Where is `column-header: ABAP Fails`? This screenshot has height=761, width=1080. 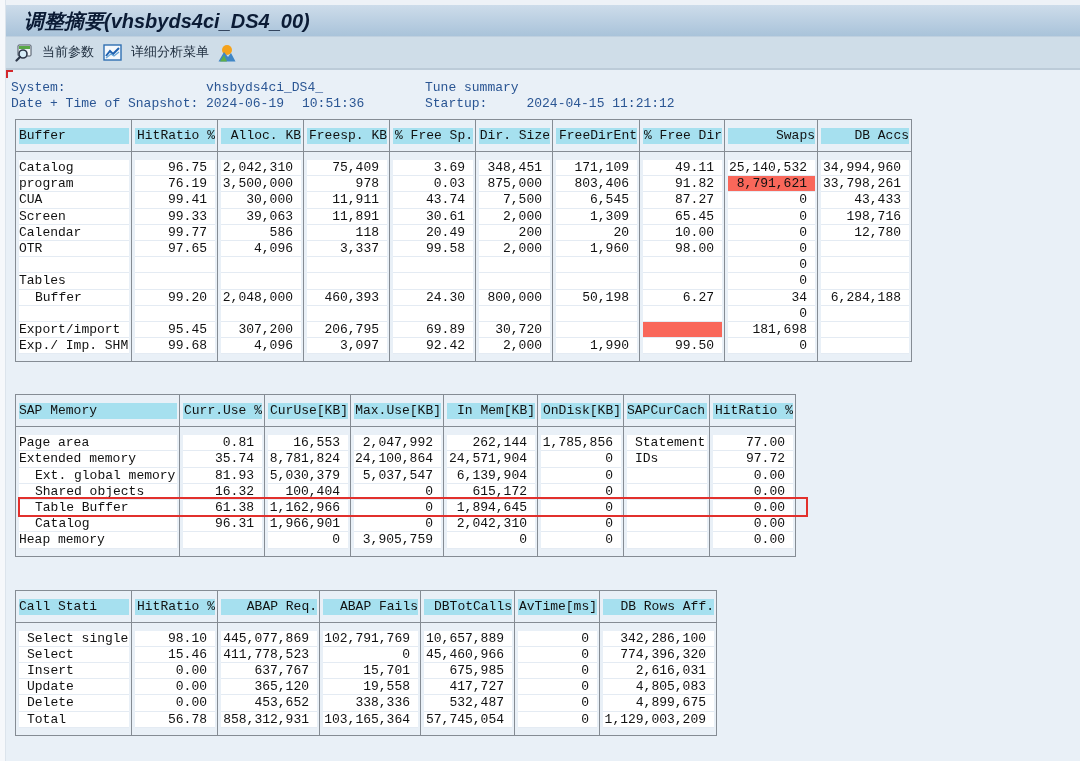 column-header: ABAP Fails is located at coordinates (370, 606).